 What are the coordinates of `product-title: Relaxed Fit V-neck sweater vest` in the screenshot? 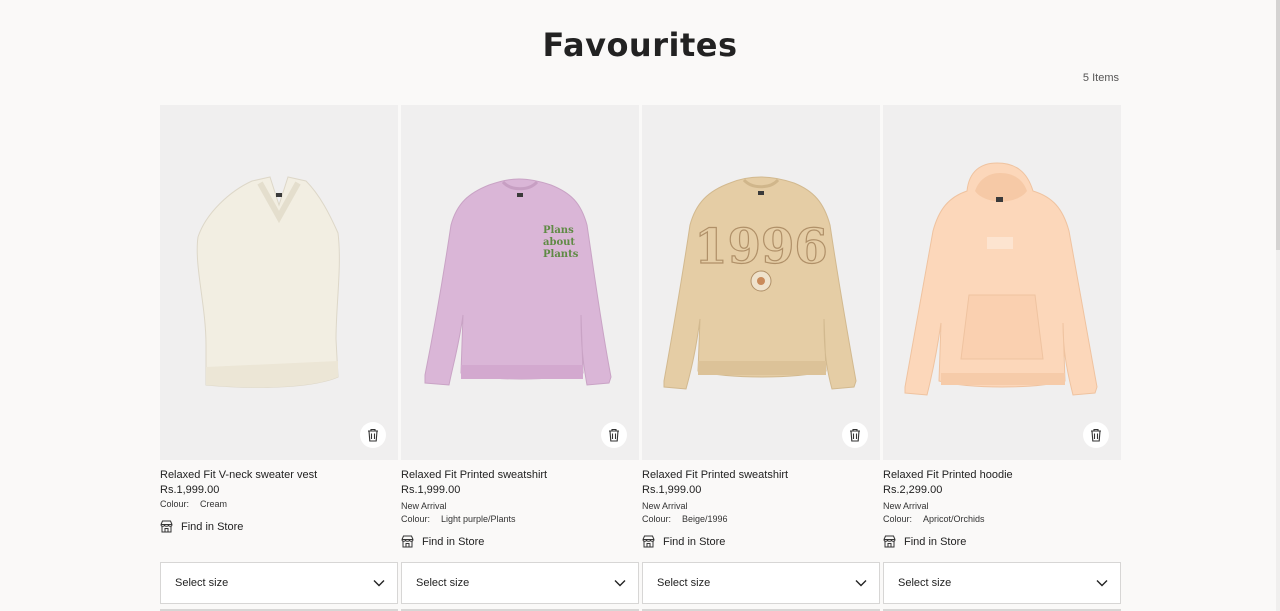 It's located at (279, 475).